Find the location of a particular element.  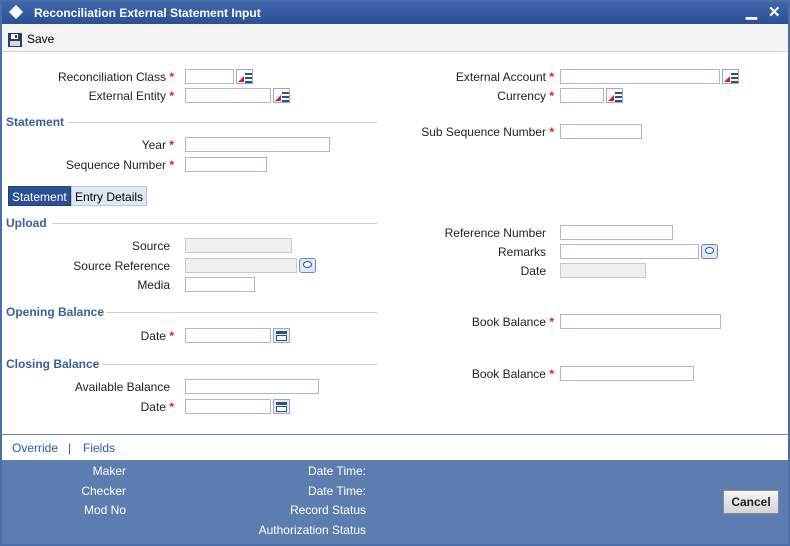

toolbar: Save is located at coordinates (395, 38).